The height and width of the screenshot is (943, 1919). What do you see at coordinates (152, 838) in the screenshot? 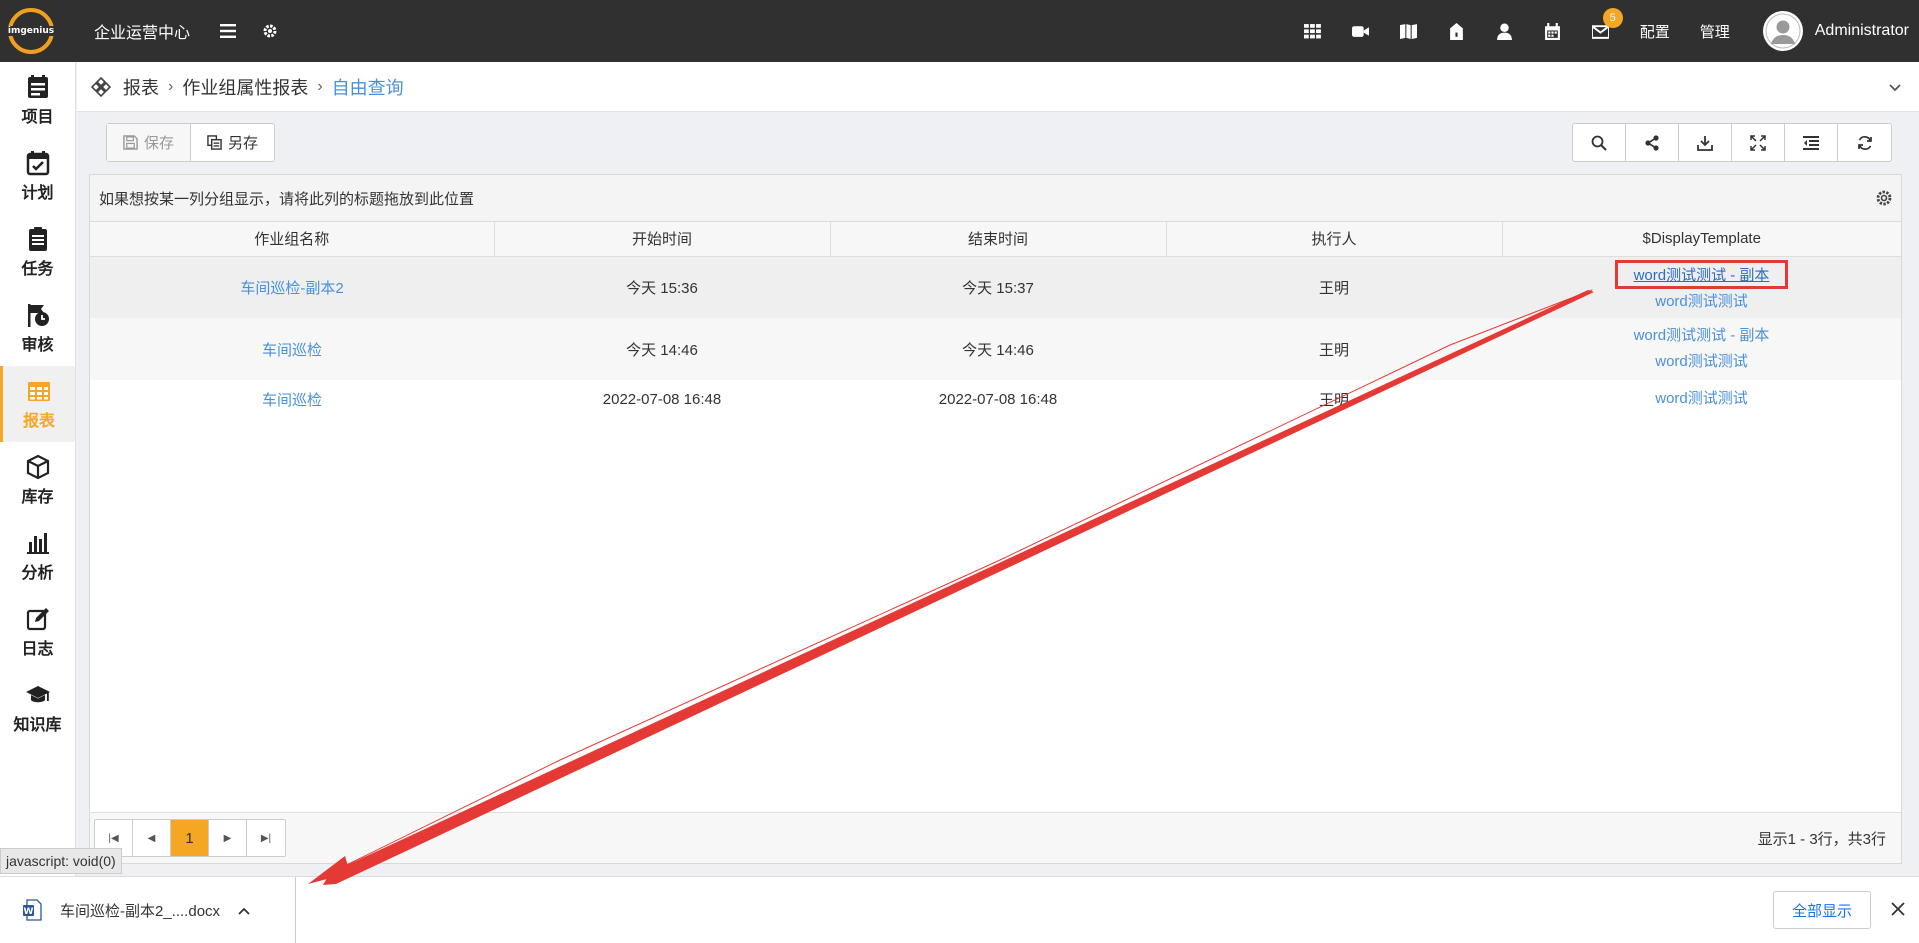
I see `prev-page-icon: ◀` at bounding box center [152, 838].